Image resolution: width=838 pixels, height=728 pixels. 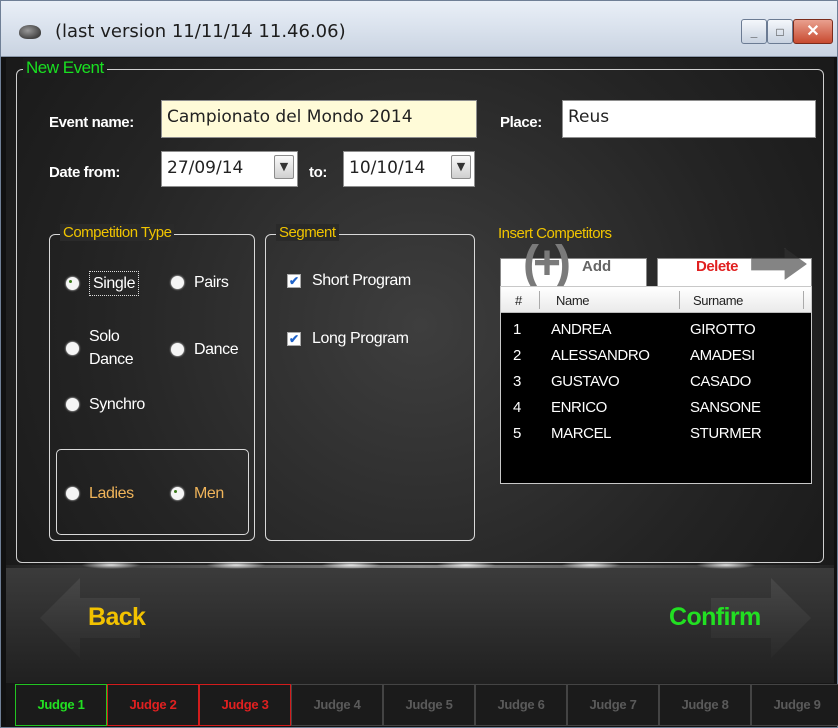 What do you see at coordinates (705, 705) in the screenshot?
I see `tab-judge-8: Judge 8` at bounding box center [705, 705].